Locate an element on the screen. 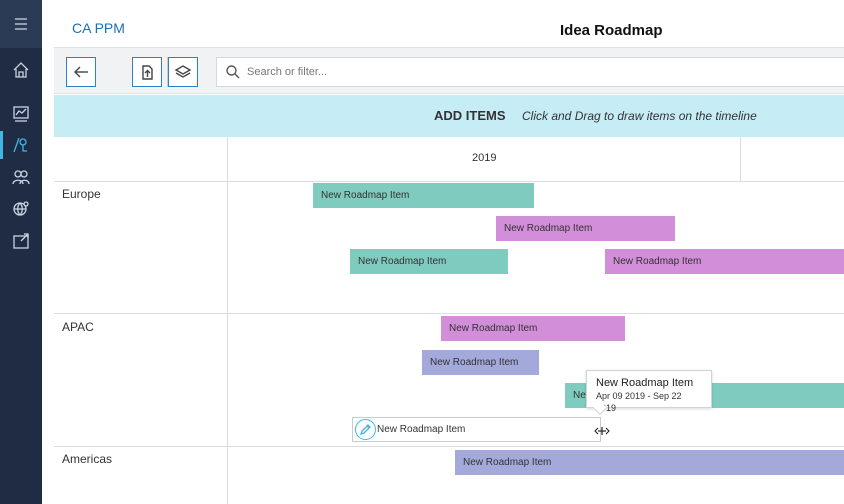  resources-icon is located at coordinates (21, 177).